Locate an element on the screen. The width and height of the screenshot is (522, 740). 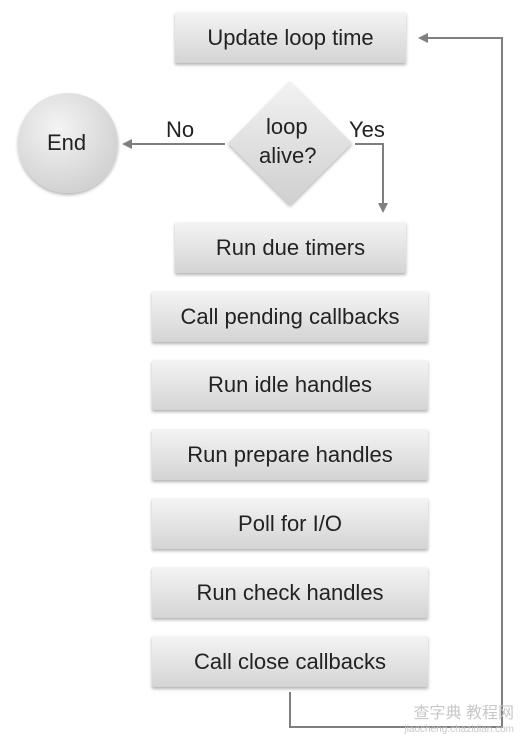
watermark-sub: jiaocheng.chazidian.com is located at coordinates (459, 729).